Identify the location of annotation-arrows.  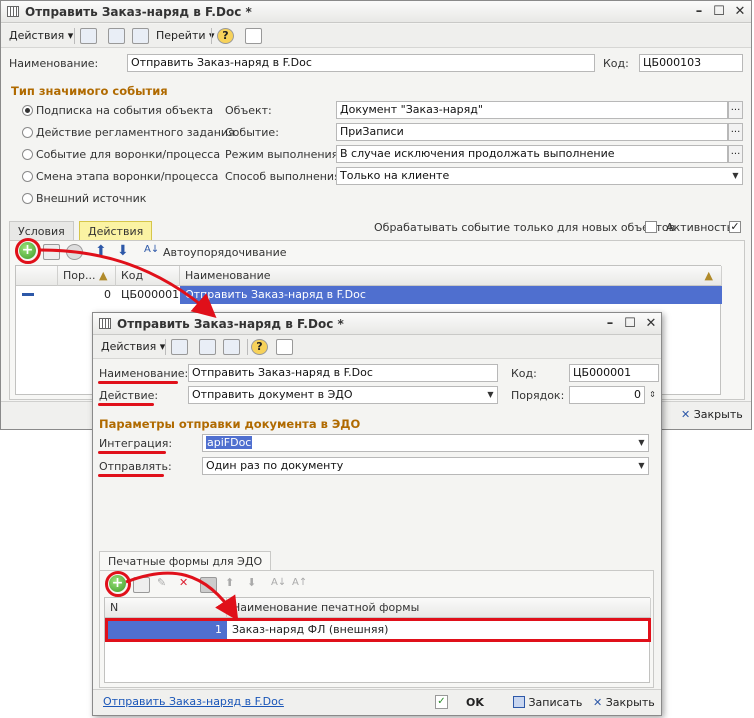
(139, 435).